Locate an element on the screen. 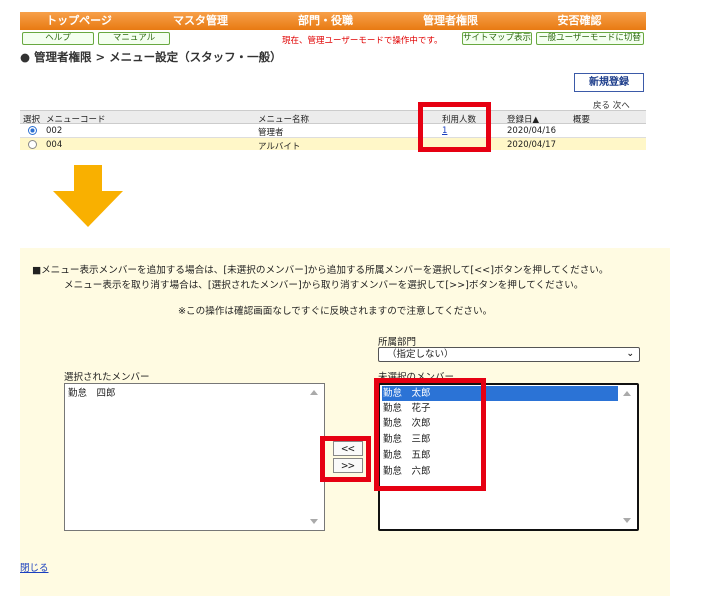 Image resolution: width=702 pixels, height=608 pixels. row-name: アルバイト is located at coordinates (279, 146).